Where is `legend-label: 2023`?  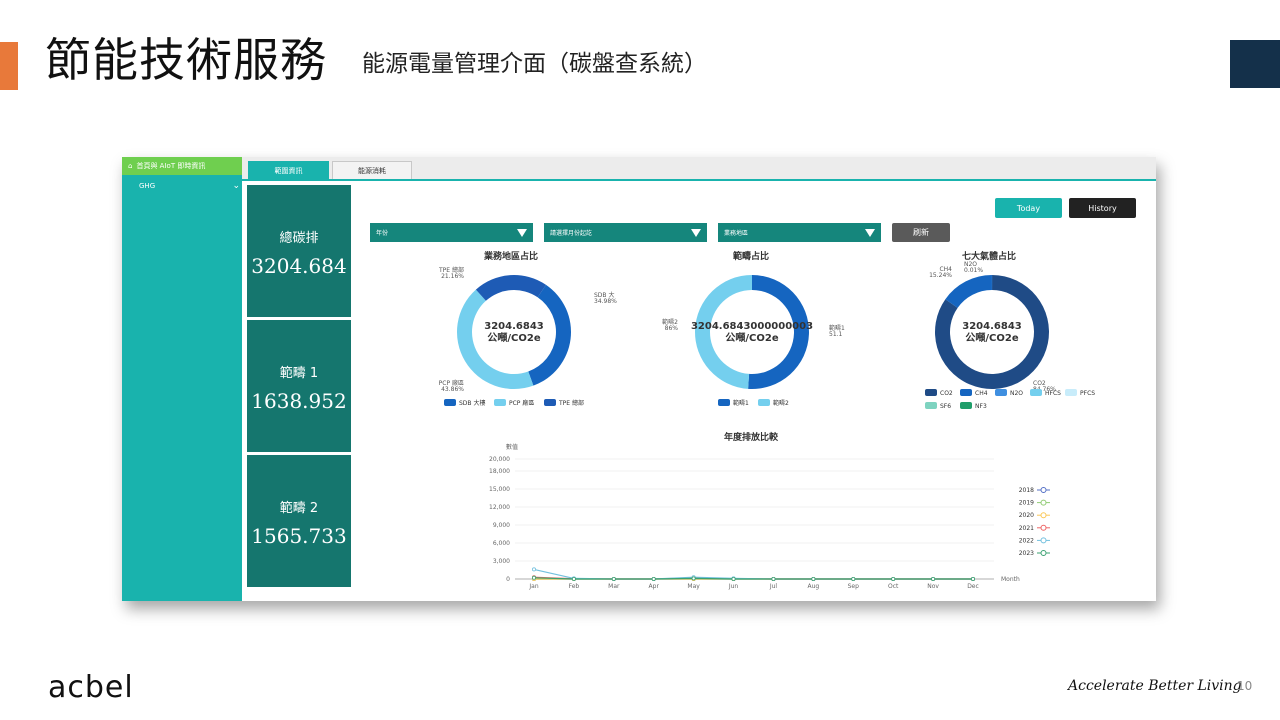 legend-label: 2023 is located at coordinates (1026, 553).